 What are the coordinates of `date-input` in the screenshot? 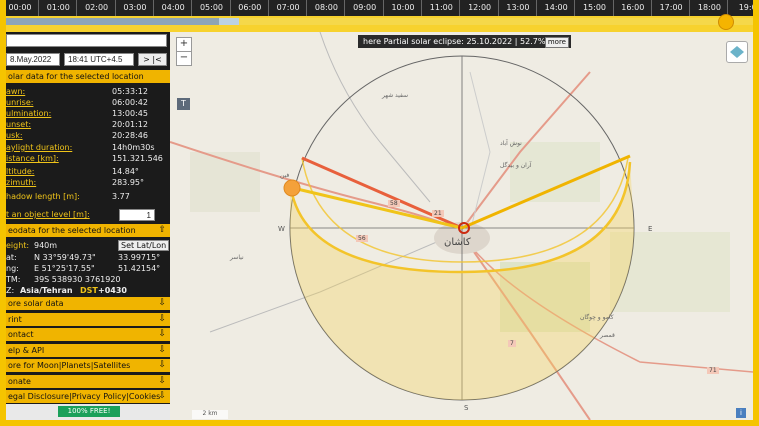 It's located at (33, 59).